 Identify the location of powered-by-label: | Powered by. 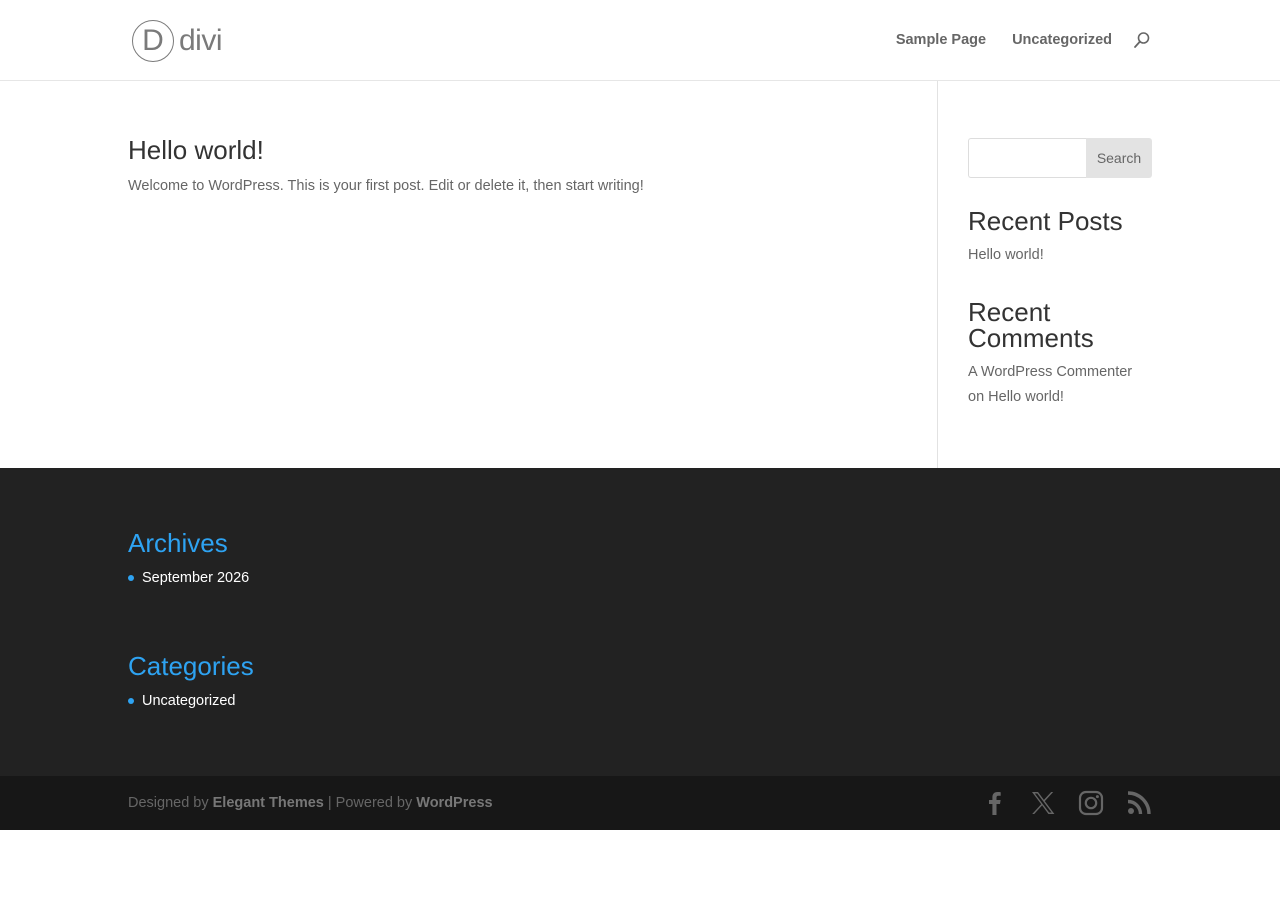
(370, 803).